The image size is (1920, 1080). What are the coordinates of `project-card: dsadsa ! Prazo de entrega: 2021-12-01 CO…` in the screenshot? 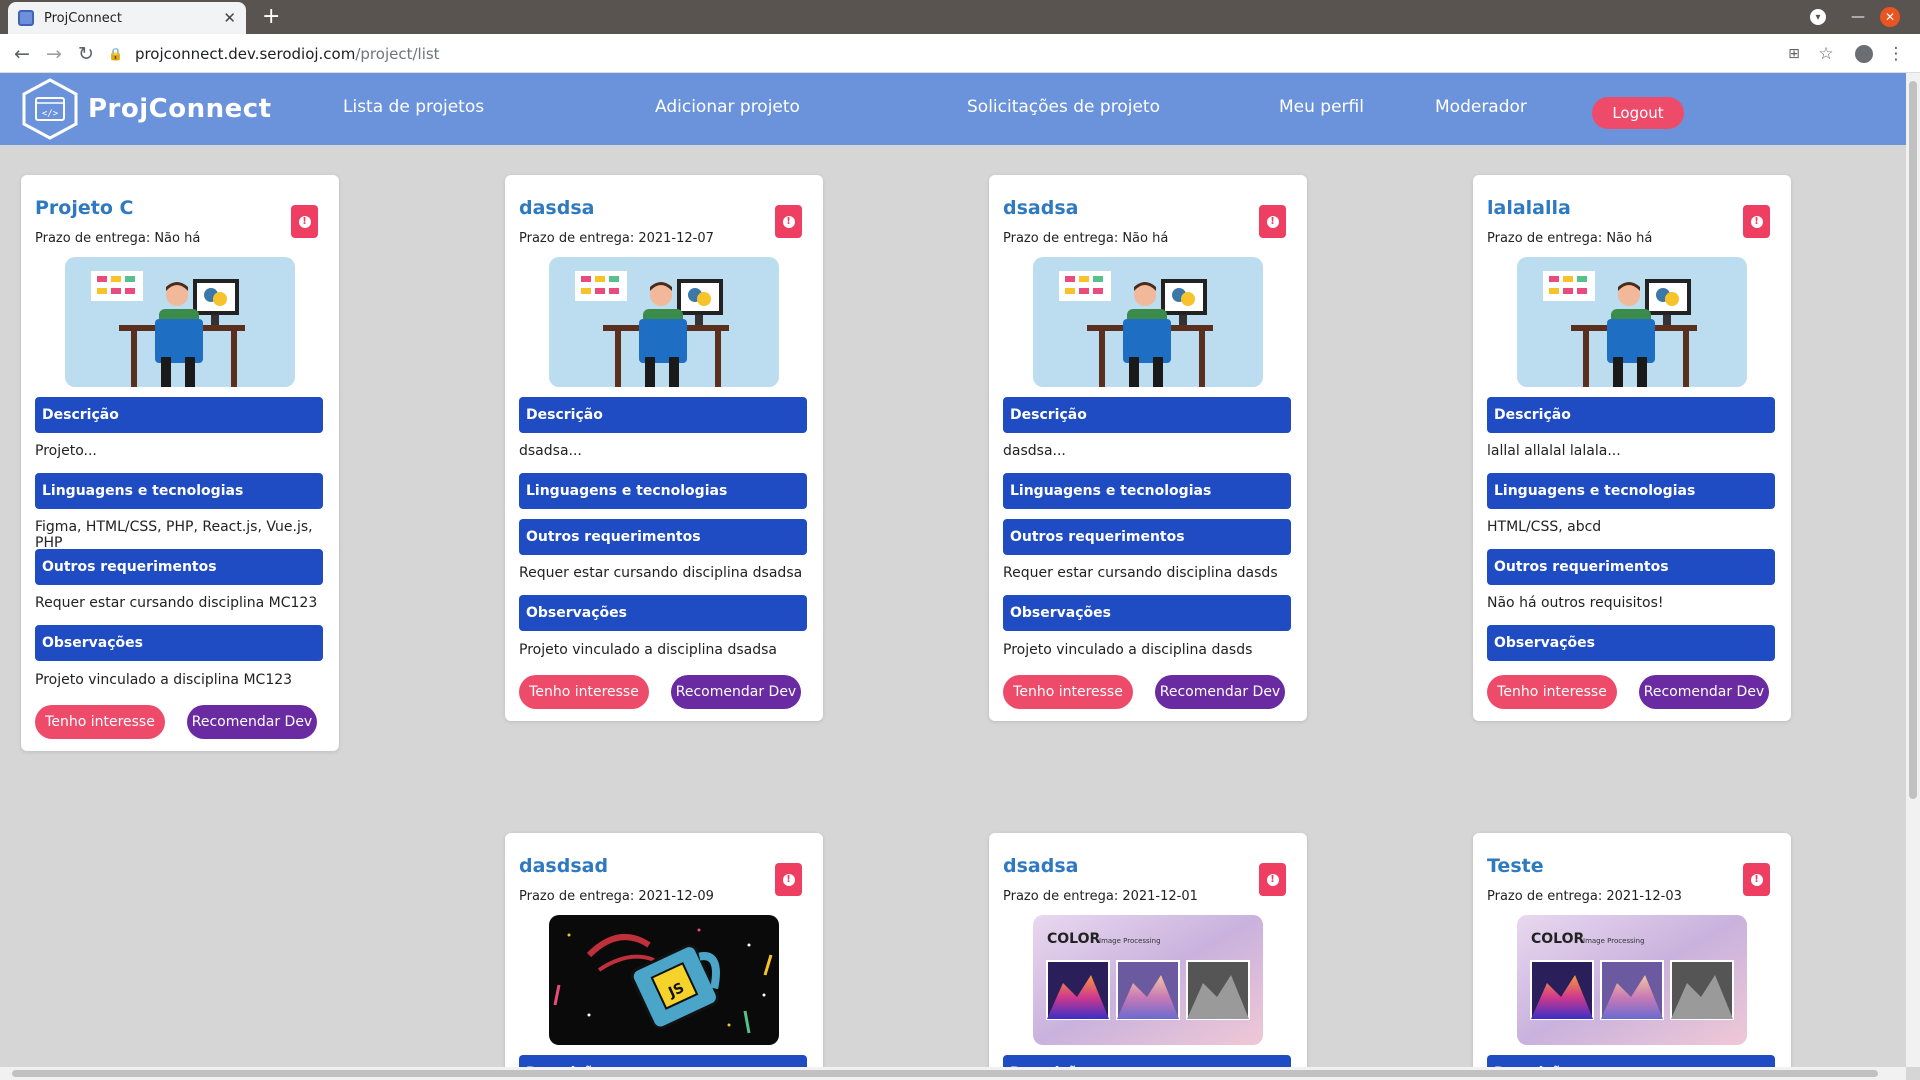 It's located at (1148, 950).